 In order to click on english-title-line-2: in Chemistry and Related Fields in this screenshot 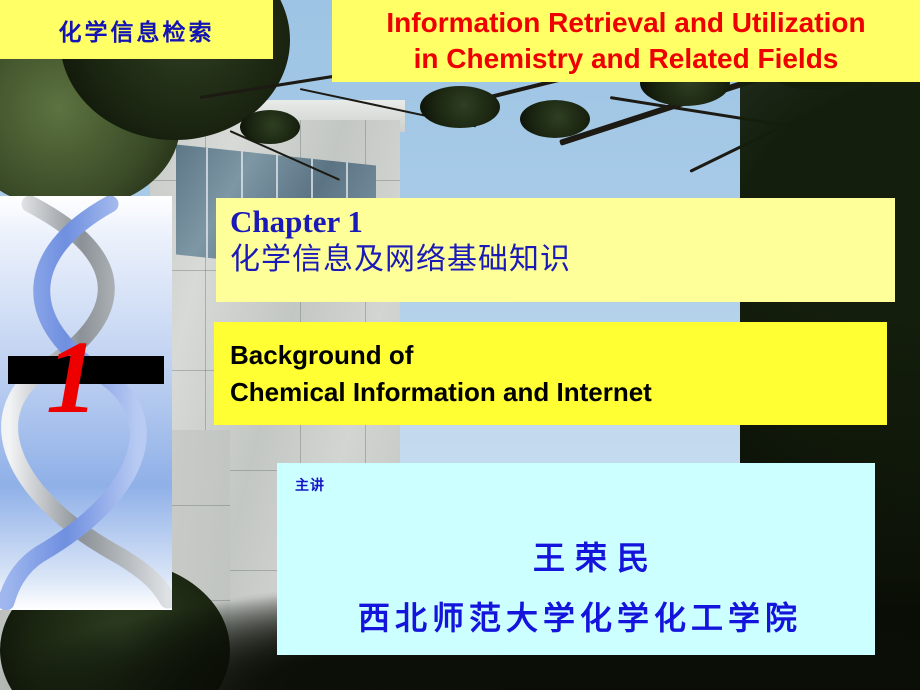, I will do `click(626, 58)`.